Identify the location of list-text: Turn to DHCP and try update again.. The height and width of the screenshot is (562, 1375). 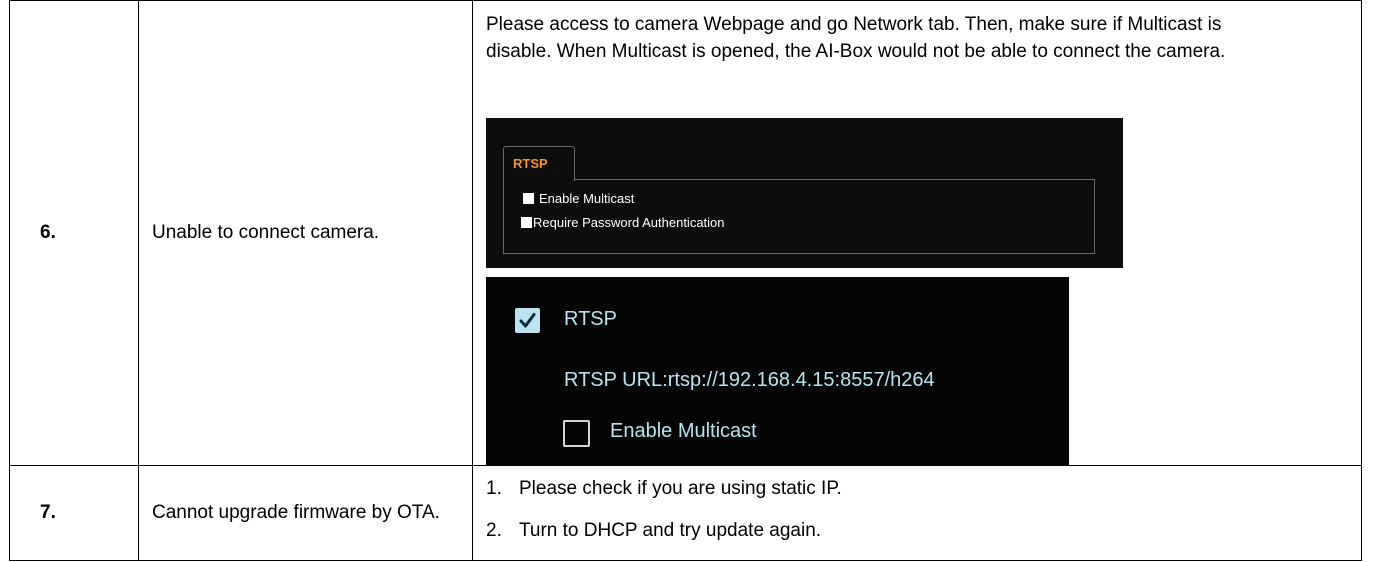
(670, 530).